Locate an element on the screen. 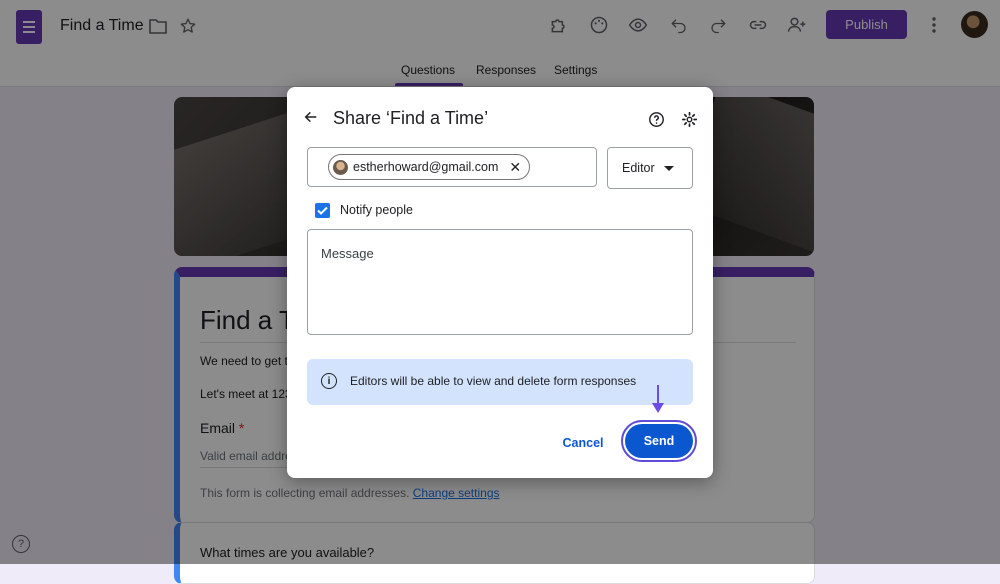 The image size is (1000, 584). message-placeholder: Message is located at coordinates (347, 253).